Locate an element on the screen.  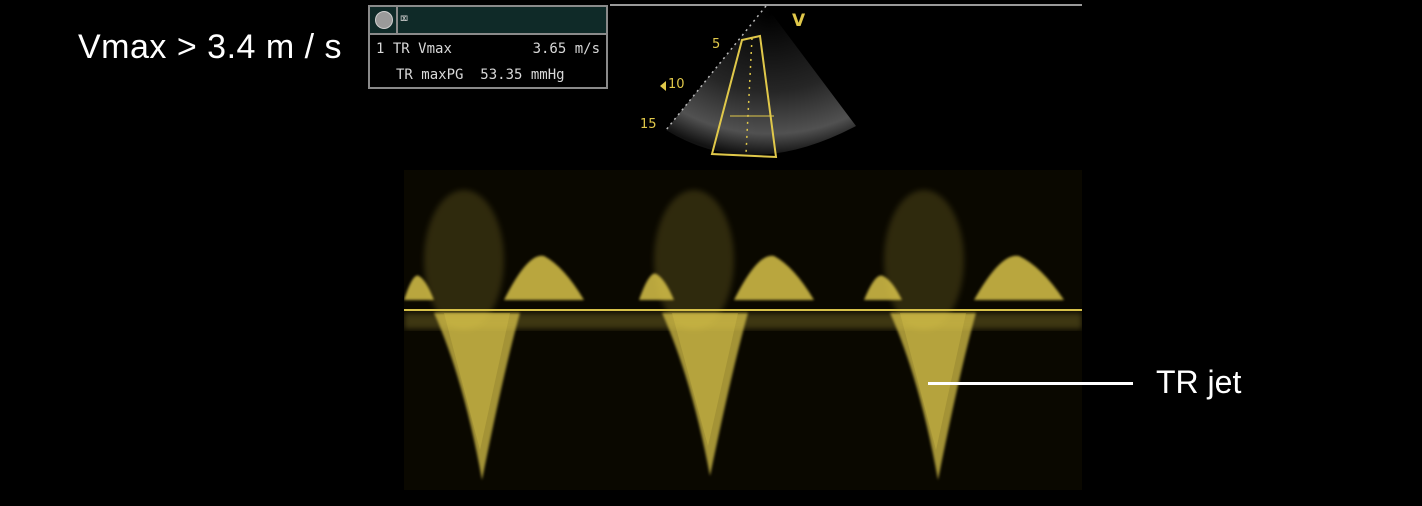
caliper-icon: ⌧ is located at coordinates (409, 19).